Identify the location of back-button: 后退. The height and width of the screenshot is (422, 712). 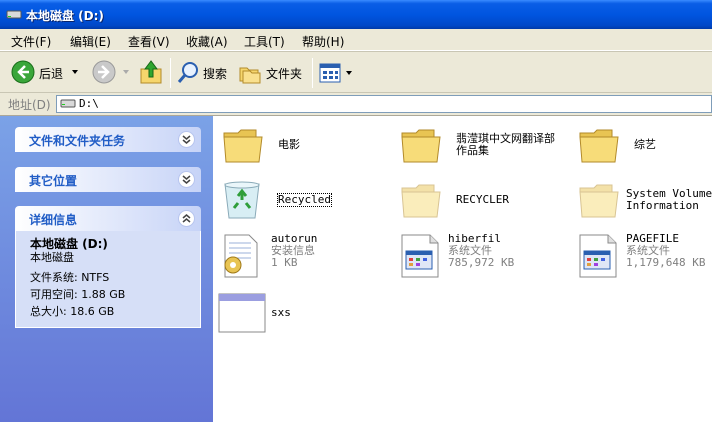
(48, 73).